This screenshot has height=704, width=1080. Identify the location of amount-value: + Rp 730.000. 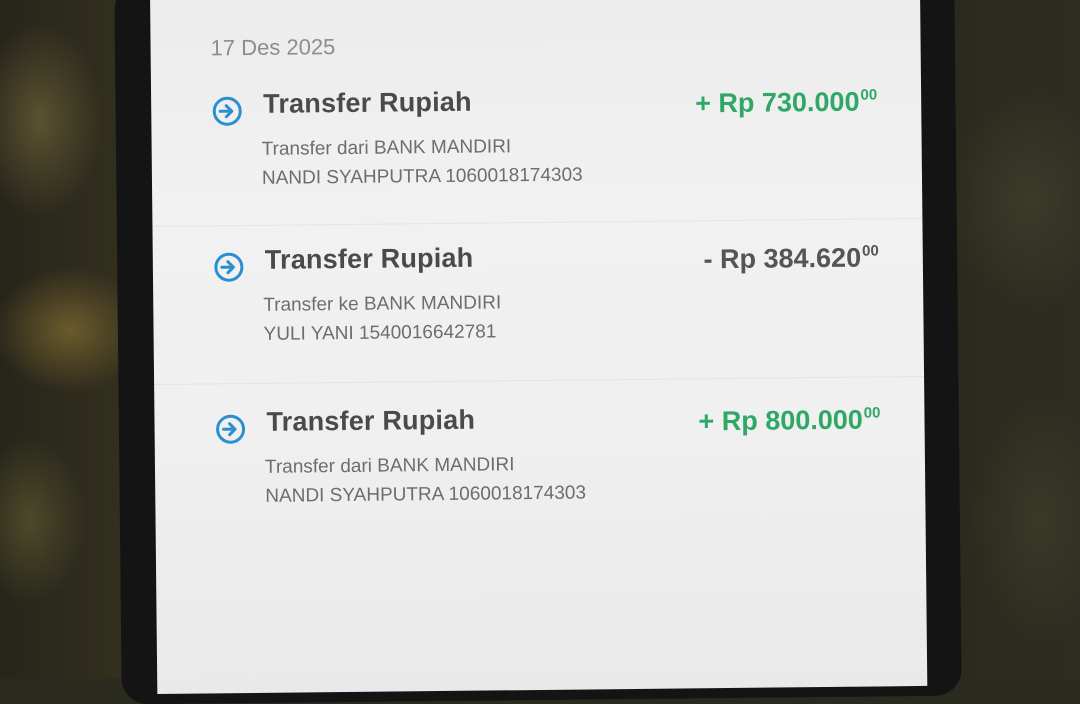
(777, 103).